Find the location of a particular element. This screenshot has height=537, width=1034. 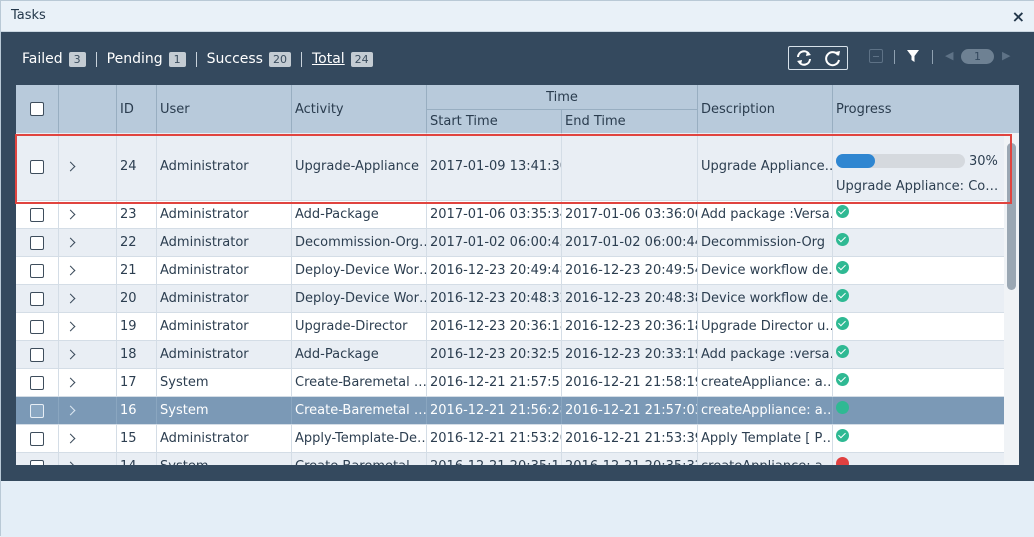

filter-failed: Failed 3 is located at coordinates (54, 59).